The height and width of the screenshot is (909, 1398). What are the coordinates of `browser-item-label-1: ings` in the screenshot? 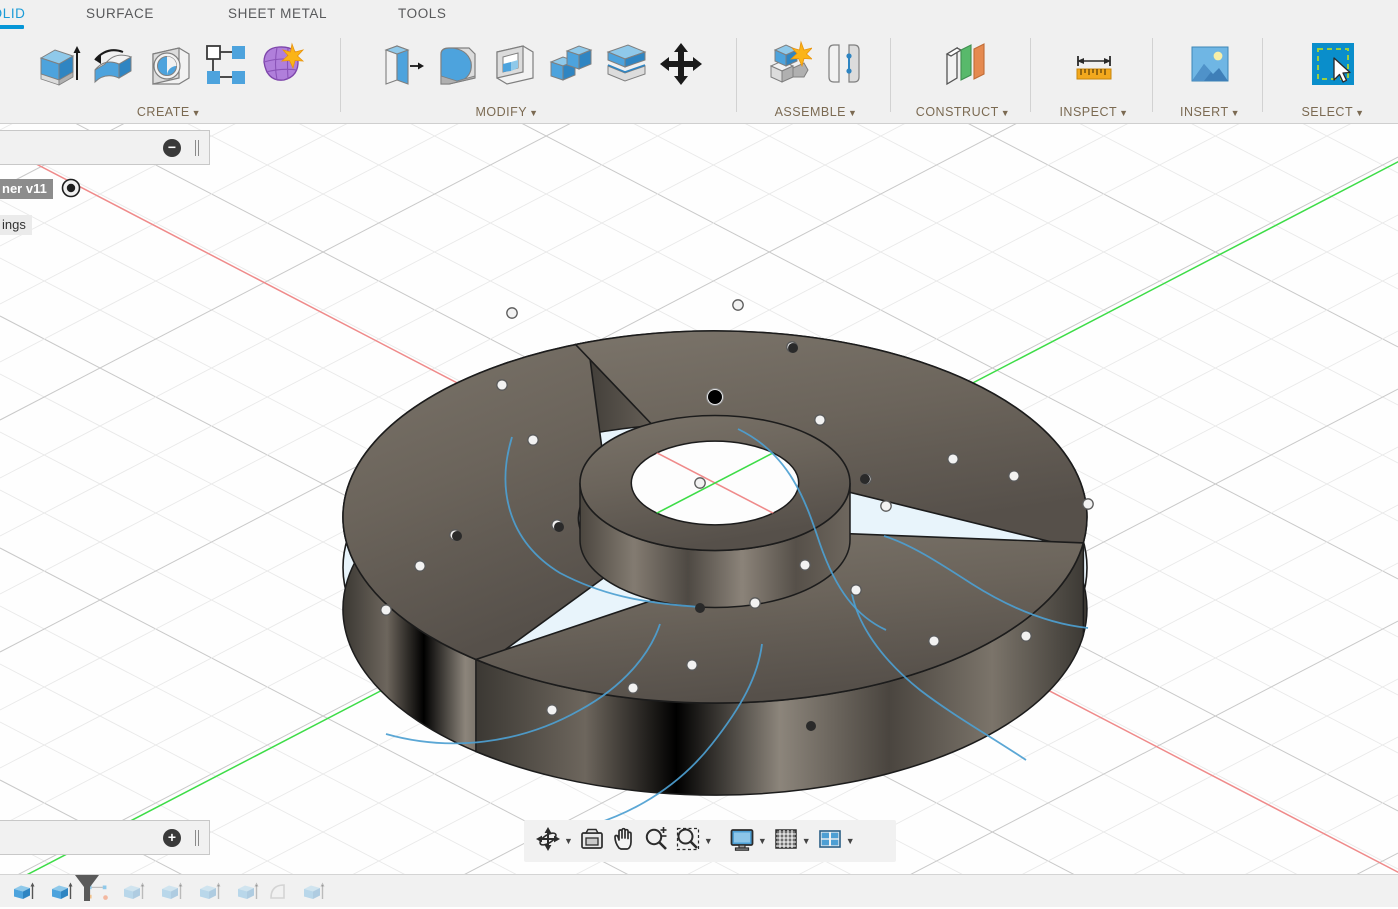 It's located at (16, 225).